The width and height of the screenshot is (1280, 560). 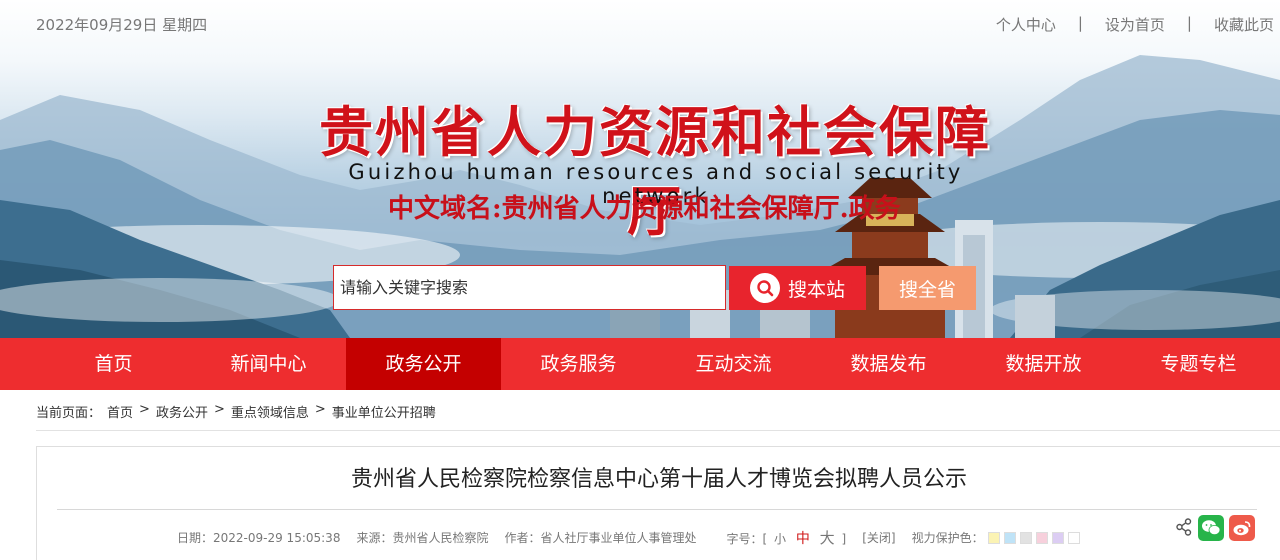 I want to click on search-site-label: 搜本站, so click(x=816, y=289).